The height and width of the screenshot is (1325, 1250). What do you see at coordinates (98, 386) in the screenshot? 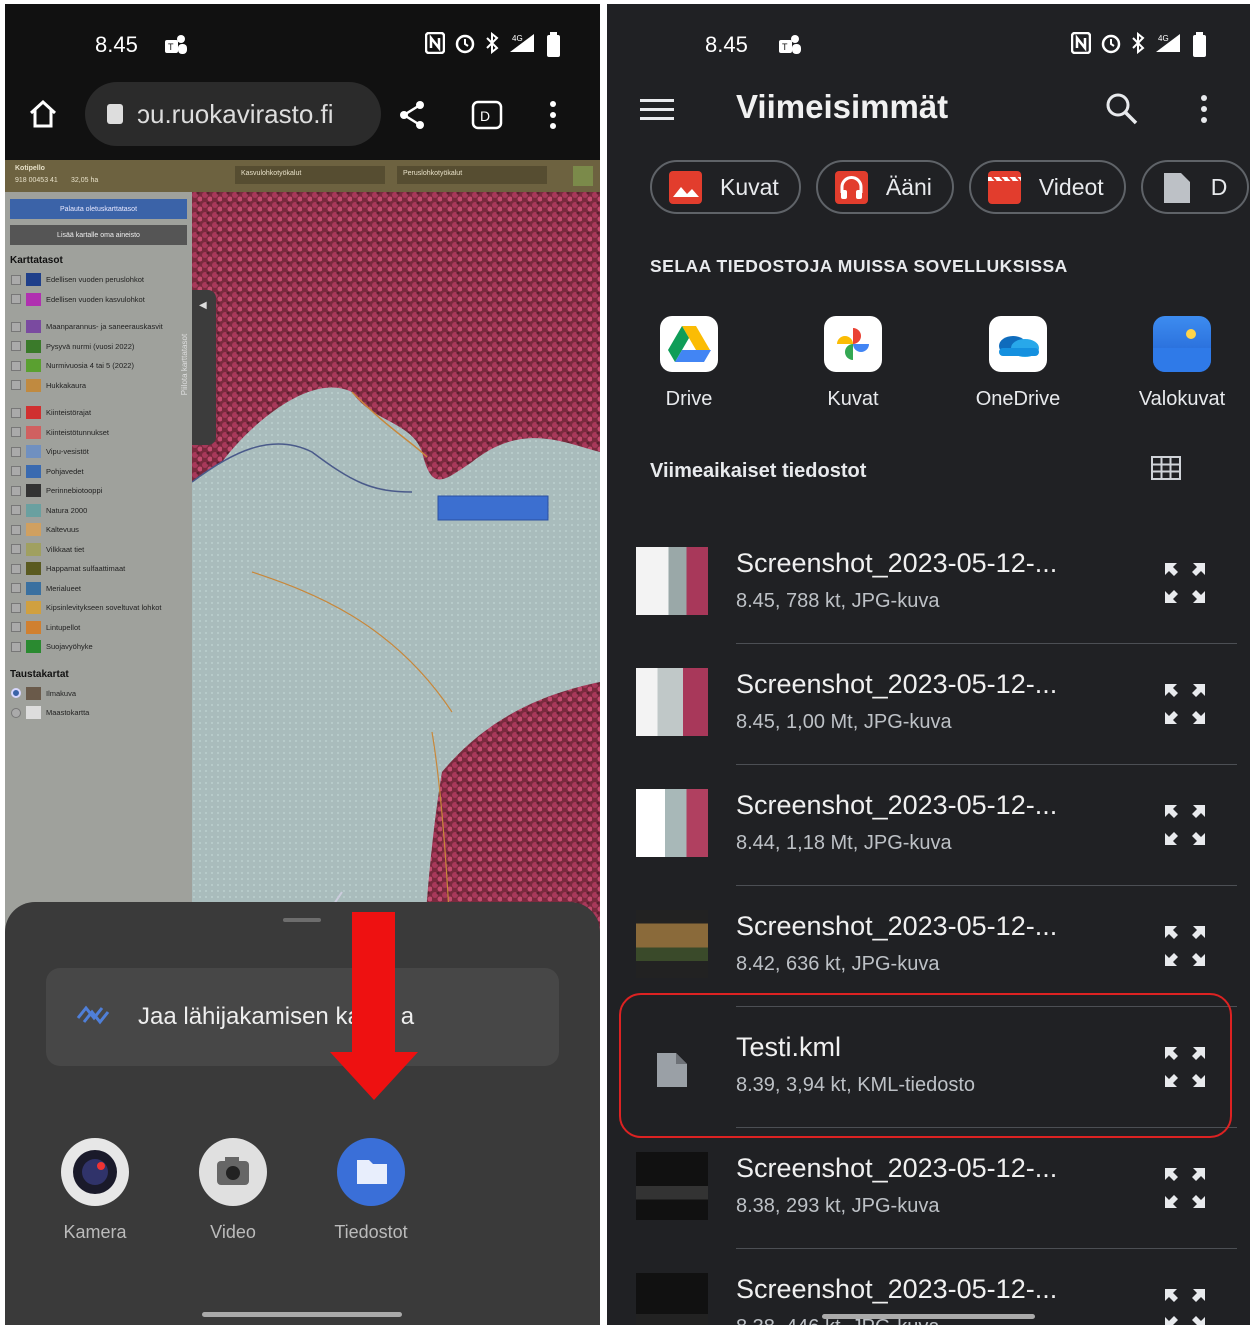
I see `layer-row: Hukkakaura` at bounding box center [98, 386].